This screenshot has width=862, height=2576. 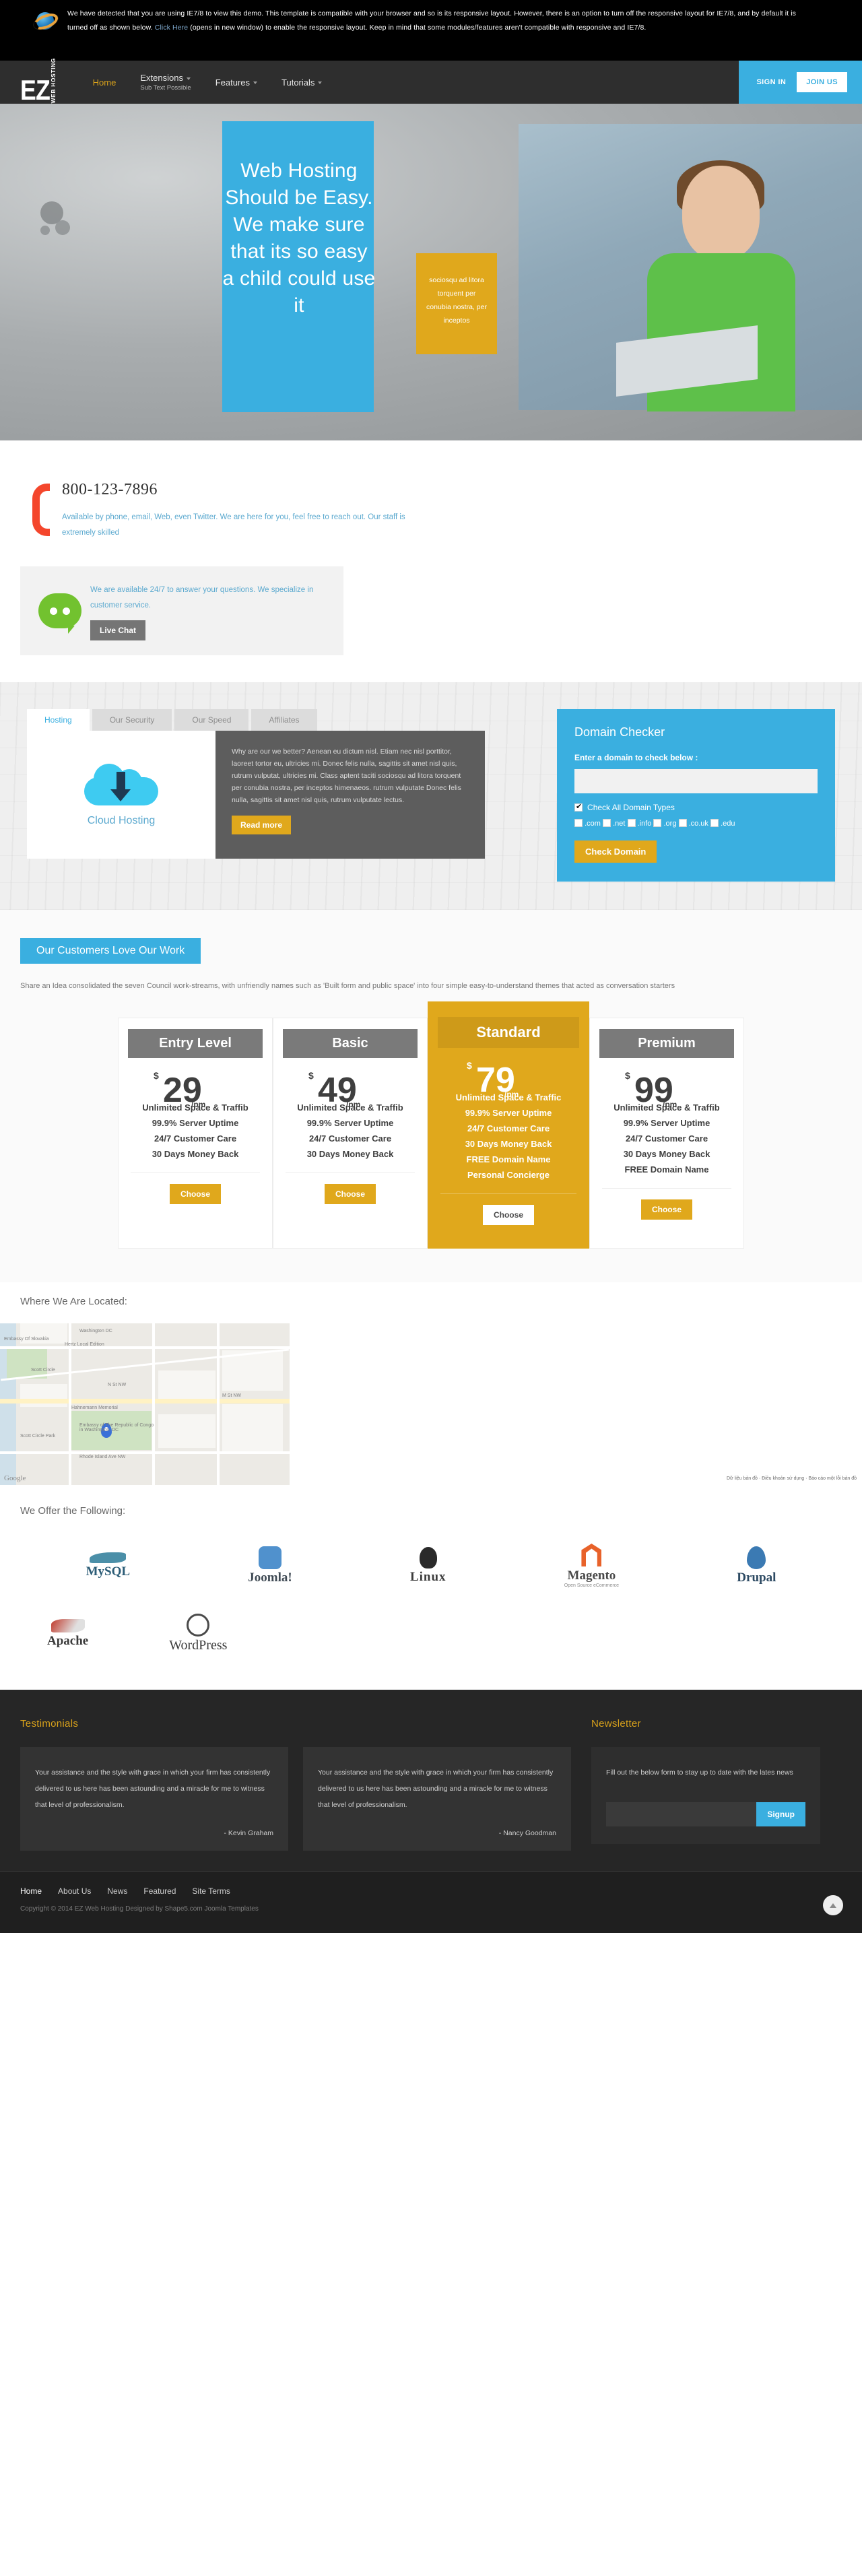 I want to click on plan-title: Premium, so click(x=666, y=1043).